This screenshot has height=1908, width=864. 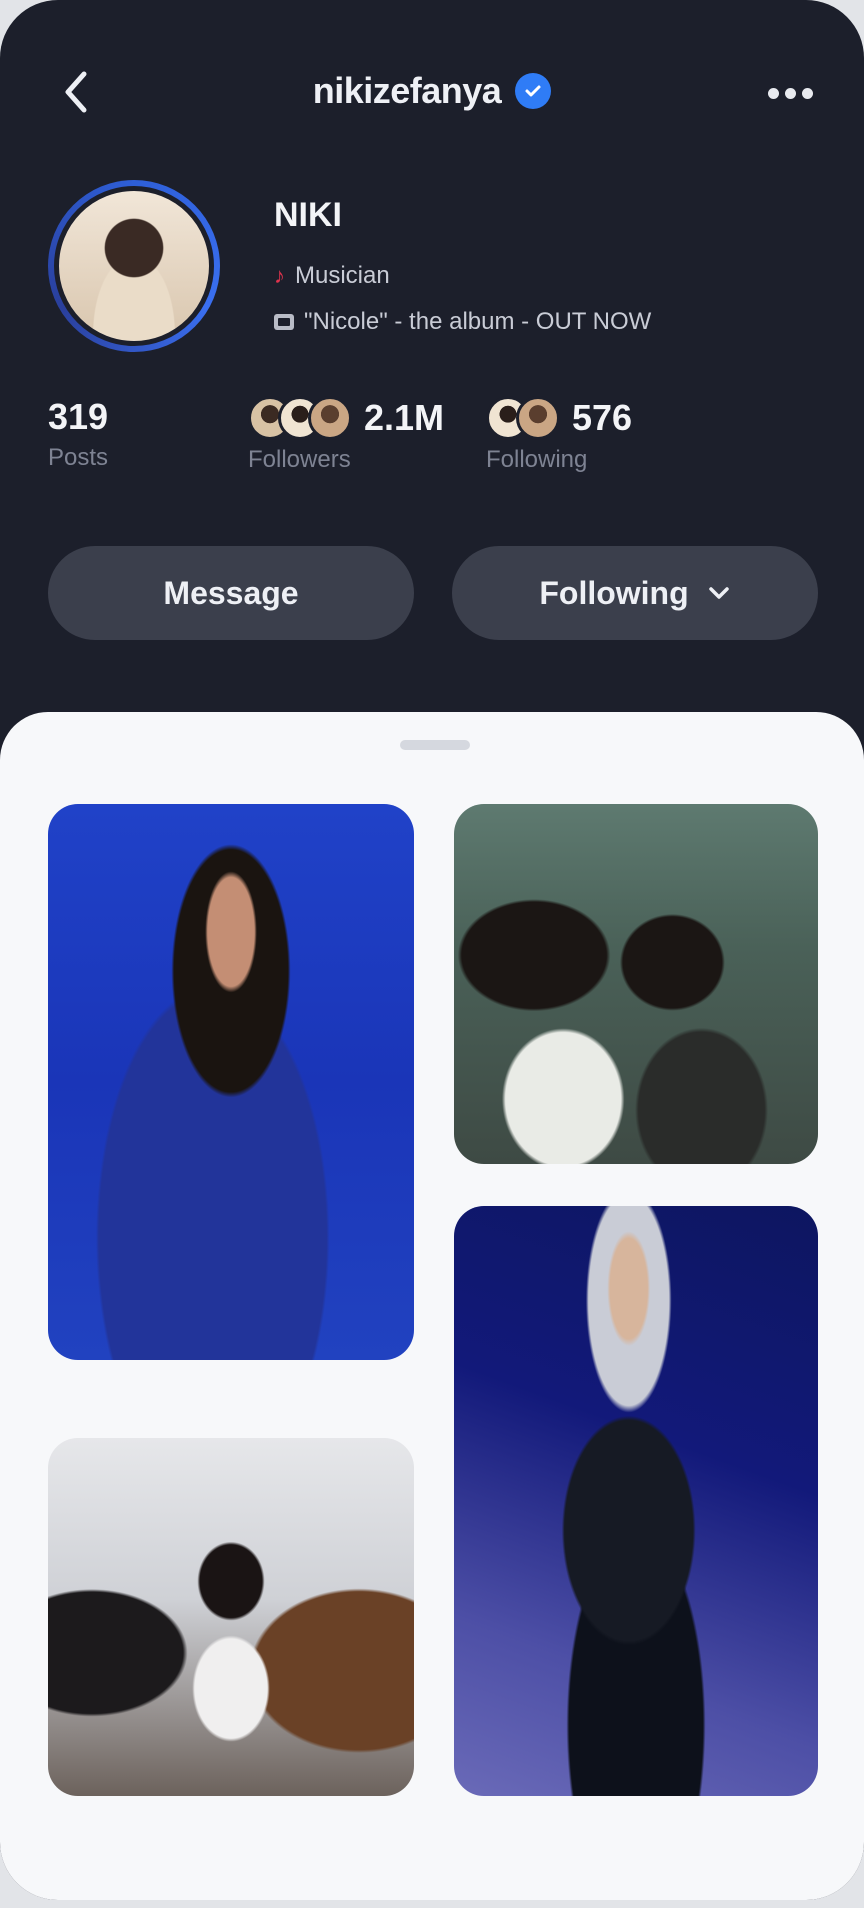 What do you see at coordinates (300, 418) in the screenshot?
I see `follower-avatars` at bounding box center [300, 418].